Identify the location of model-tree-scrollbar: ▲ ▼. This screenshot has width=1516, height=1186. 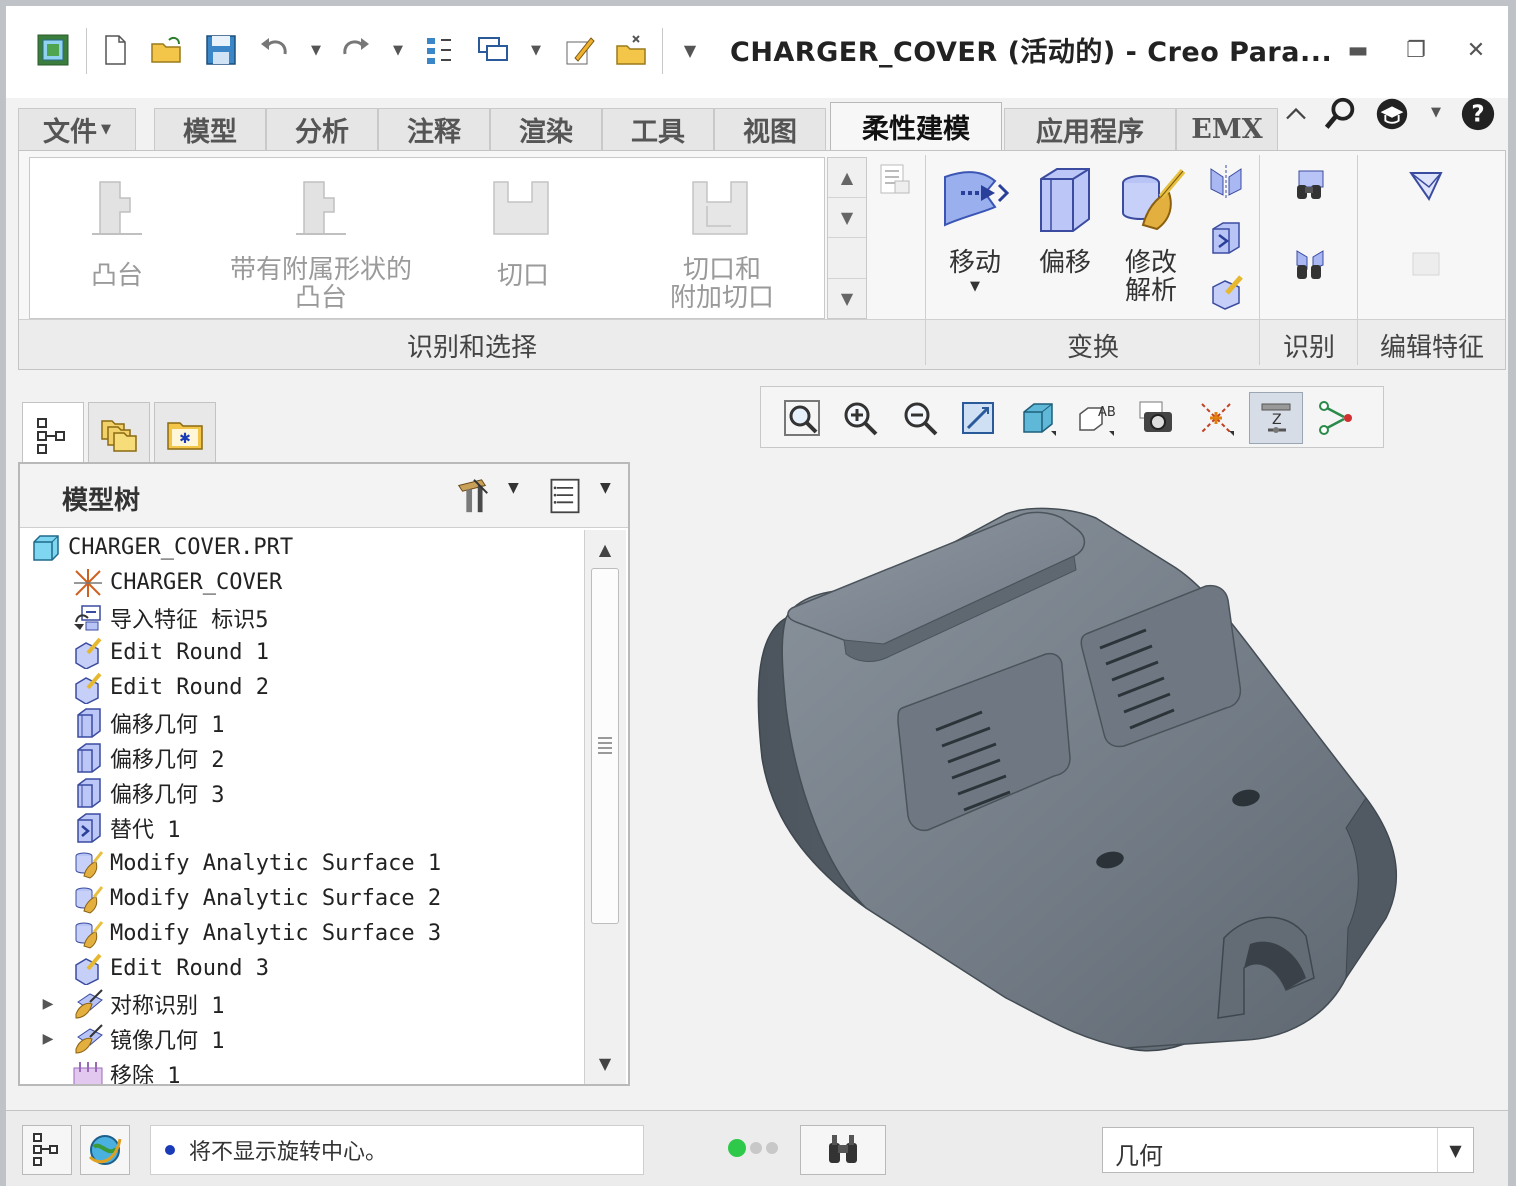
(605, 807).